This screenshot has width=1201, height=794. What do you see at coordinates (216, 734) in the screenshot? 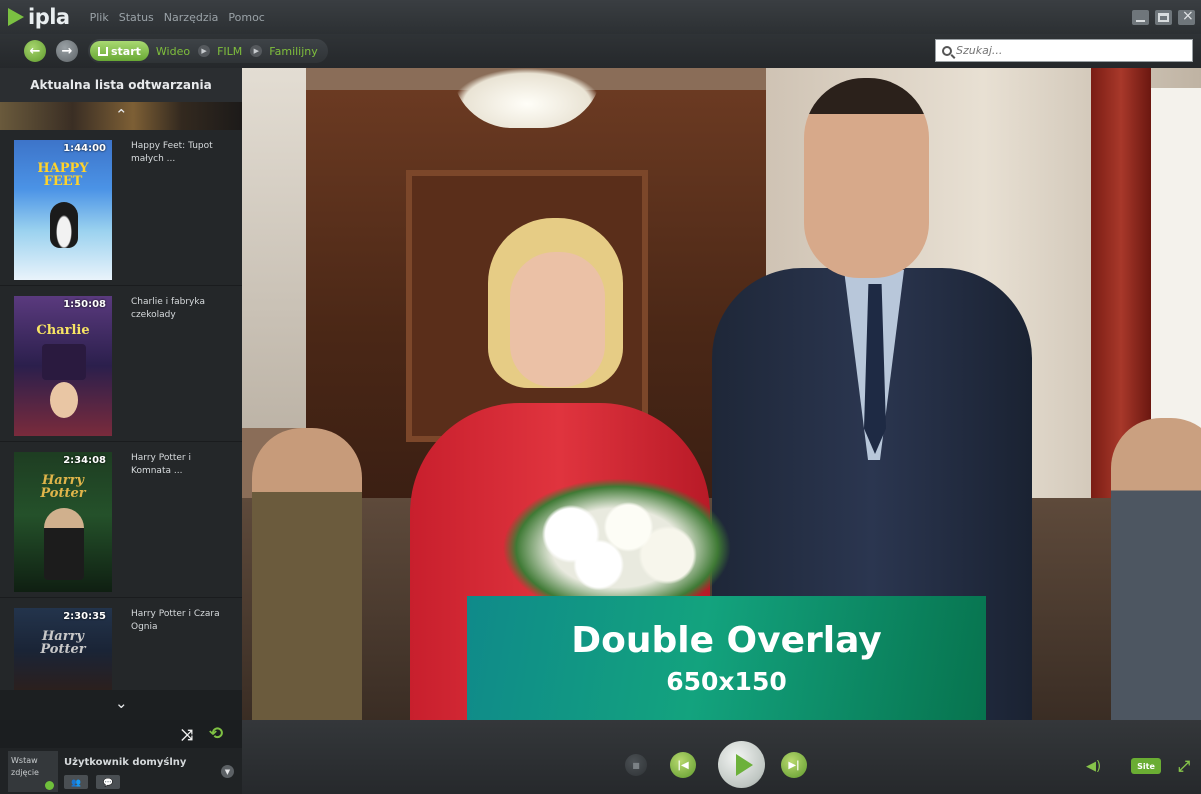
I see `repeat-icon: ⟲` at bounding box center [216, 734].